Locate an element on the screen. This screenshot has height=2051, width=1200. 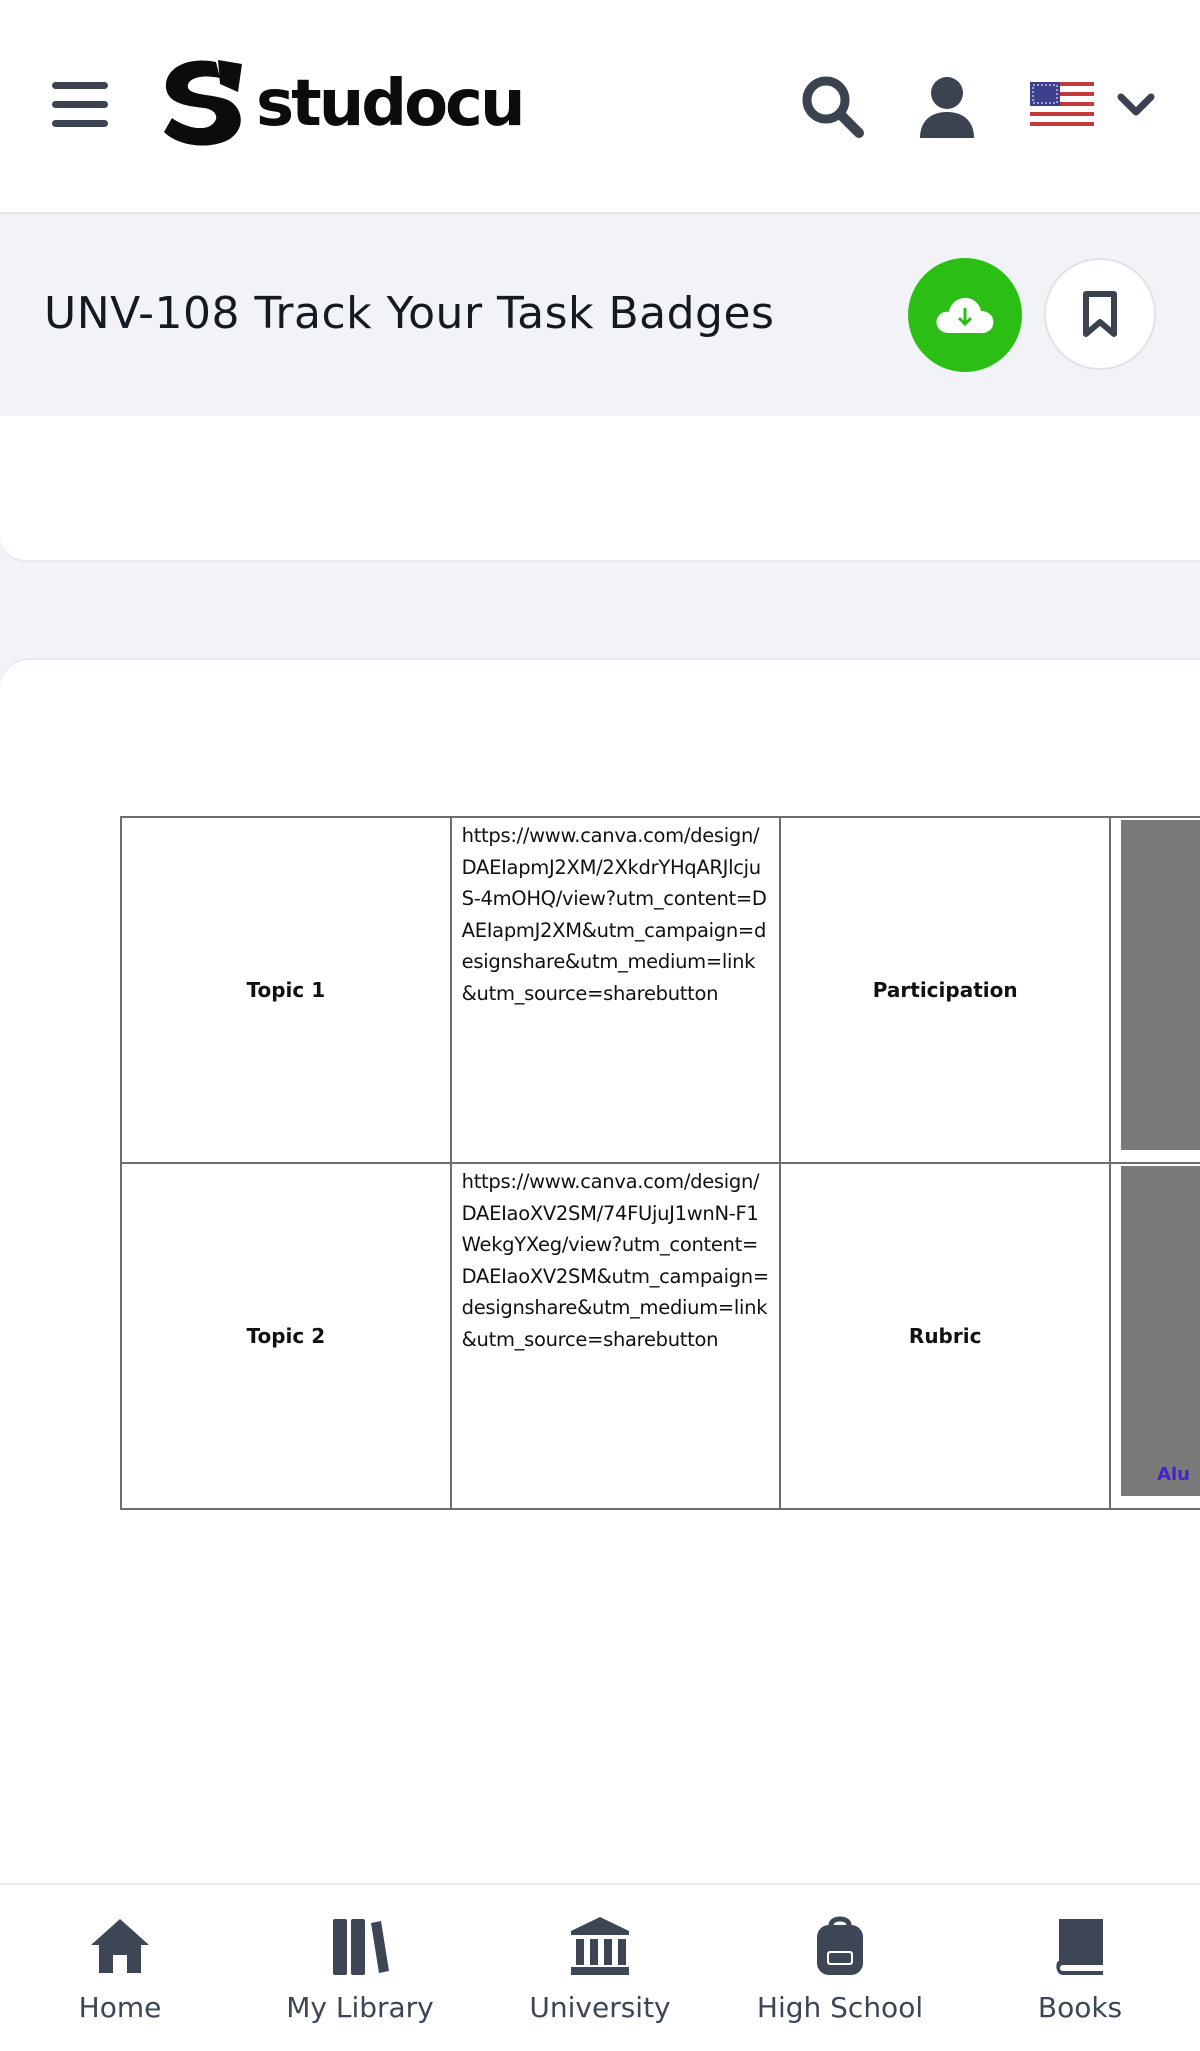
library-icon is located at coordinates (361, 1947).